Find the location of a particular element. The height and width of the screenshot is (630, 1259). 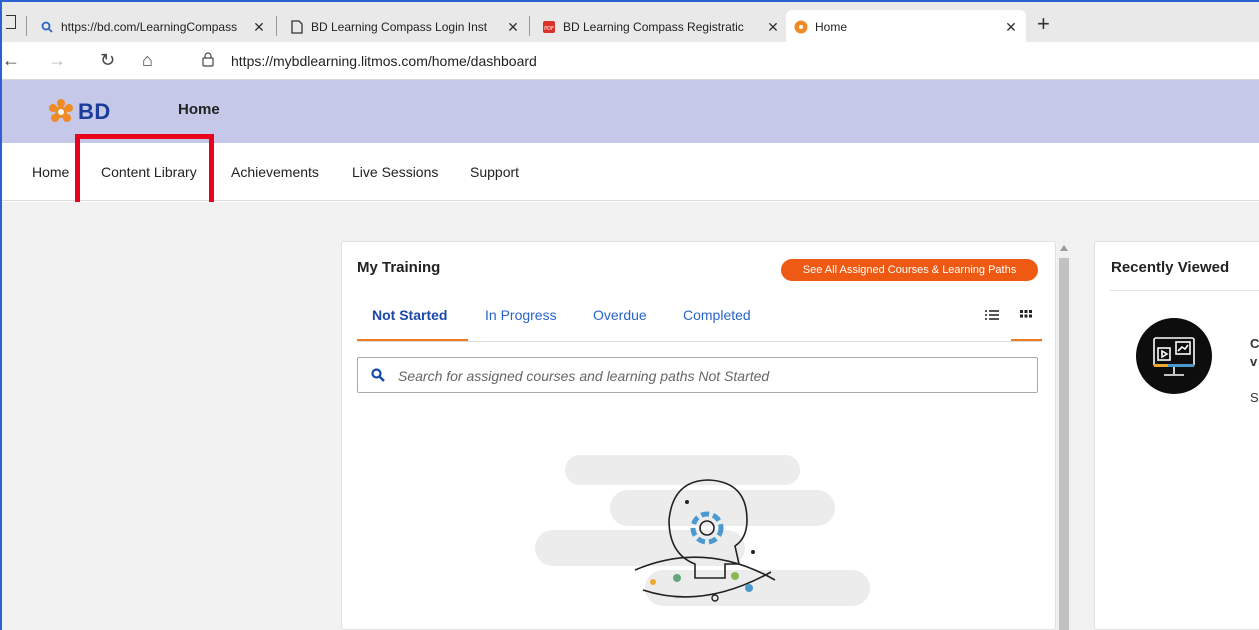

tab-in-progress: In Progress is located at coordinates (521, 315).